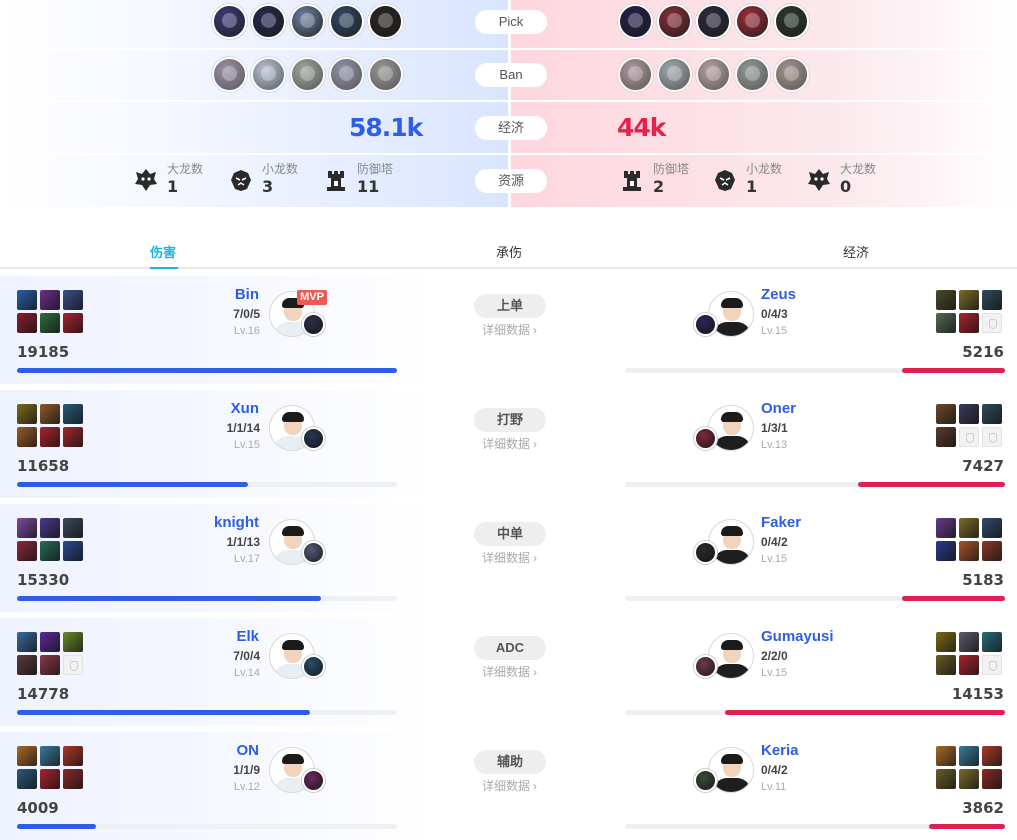  What do you see at coordinates (778, 408) in the screenshot?
I see `red-player-name: Oner` at bounding box center [778, 408].